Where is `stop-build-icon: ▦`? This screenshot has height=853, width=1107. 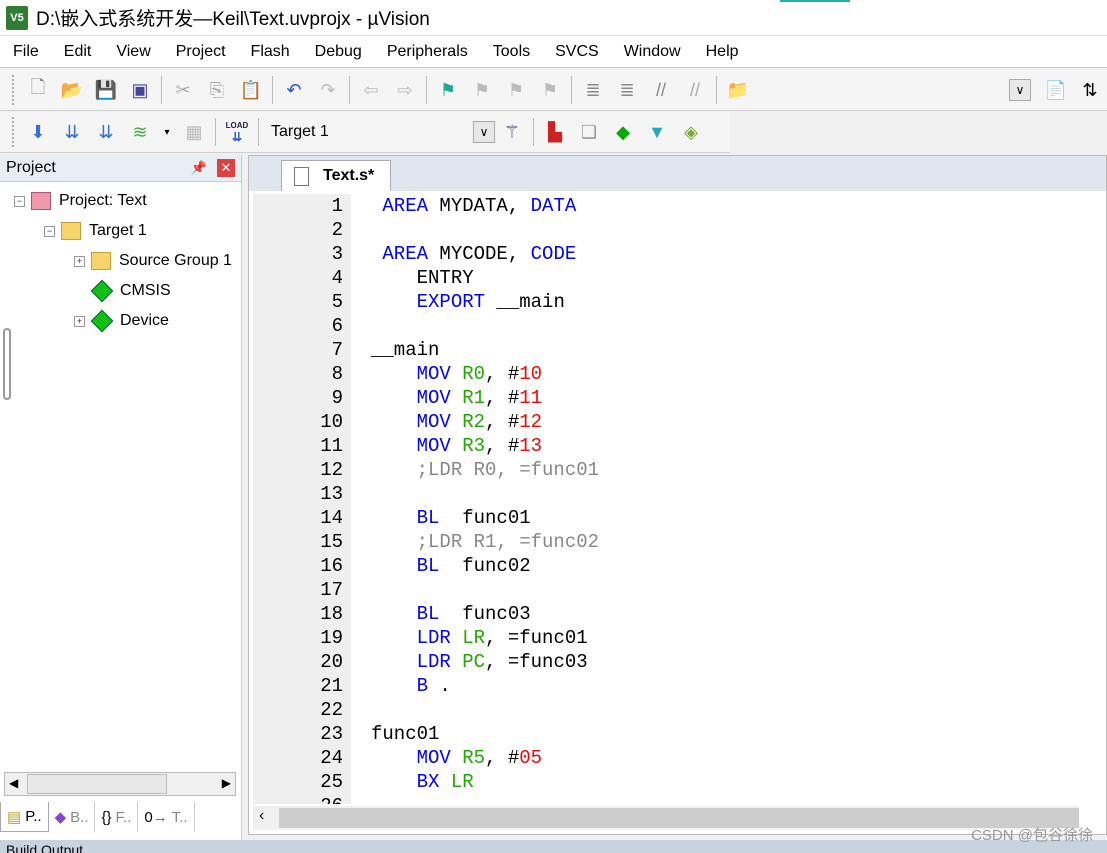 stop-build-icon: ▦ is located at coordinates (194, 132).